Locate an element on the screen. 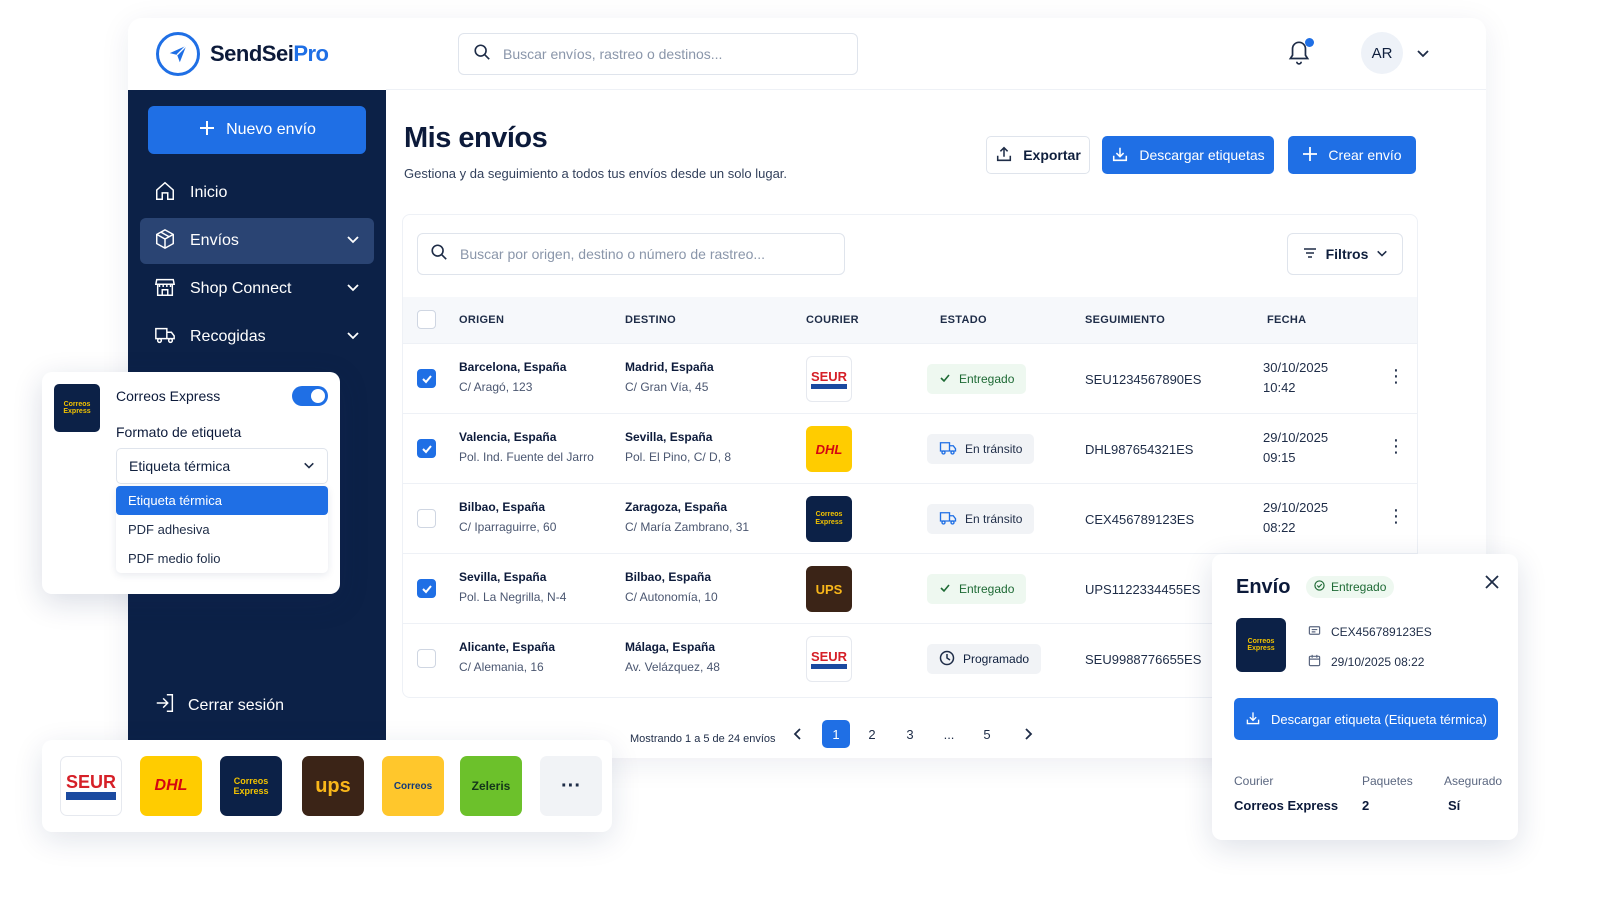 The width and height of the screenshot is (1600, 900). create-shipment-button: Crear envío is located at coordinates (1352, 155).